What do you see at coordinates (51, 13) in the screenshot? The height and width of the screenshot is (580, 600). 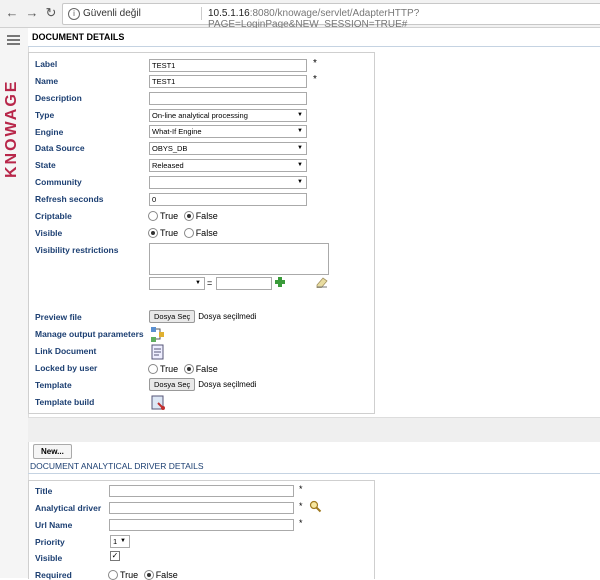 I see `reload-icon: ↻` at bounding box center [51, 13].